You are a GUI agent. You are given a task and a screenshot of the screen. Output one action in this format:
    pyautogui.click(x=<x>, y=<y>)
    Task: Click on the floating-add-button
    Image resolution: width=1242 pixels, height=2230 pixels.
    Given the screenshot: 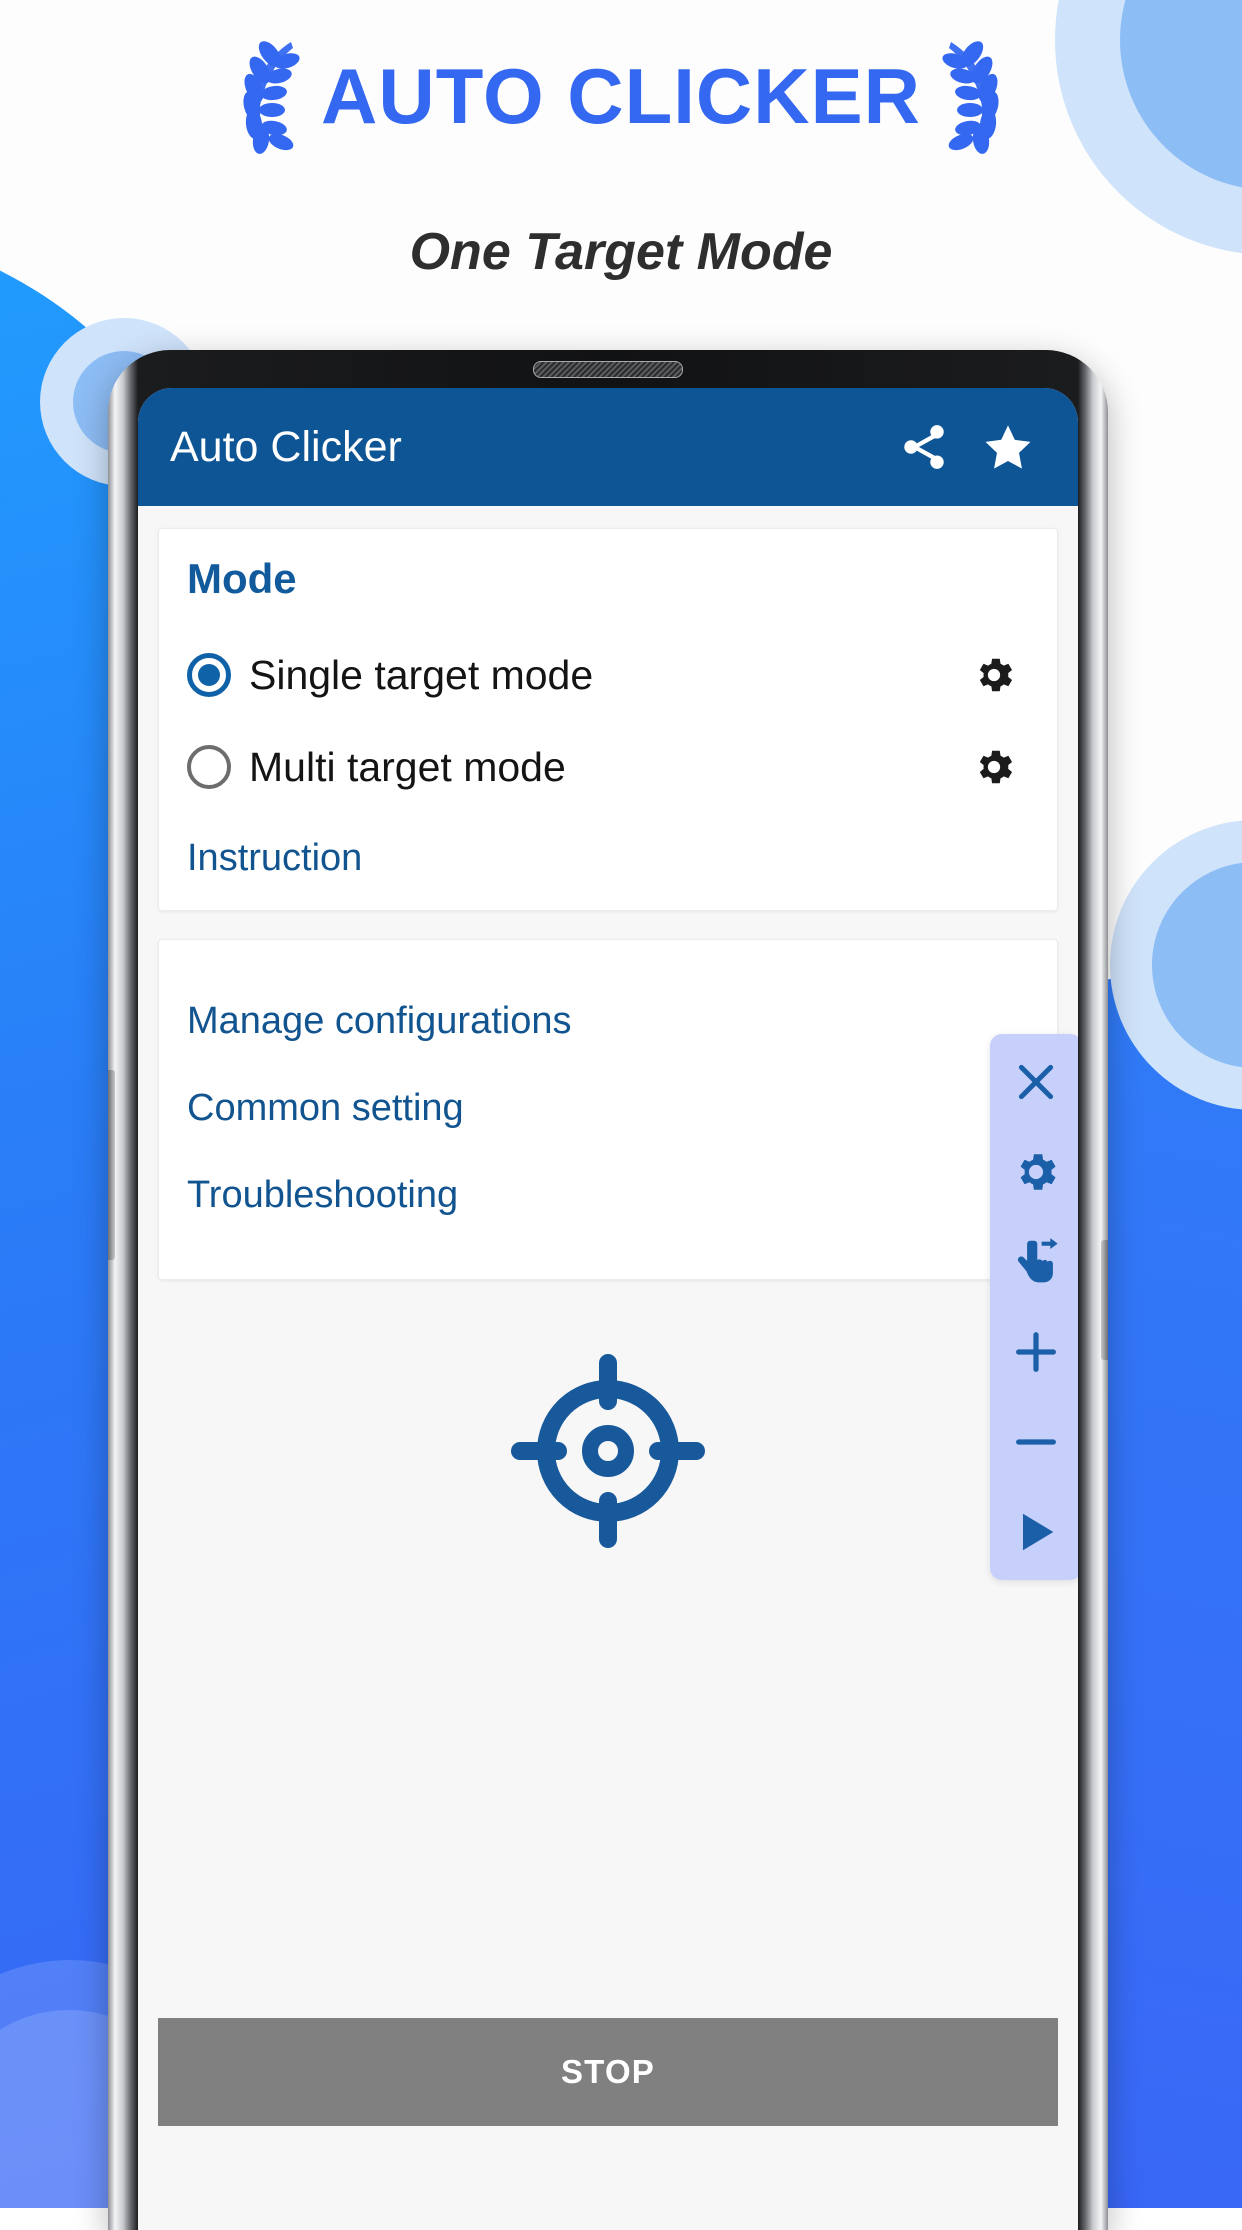 What is the action you would take?
    pyautogui.click(x=1036, y=1352)
    